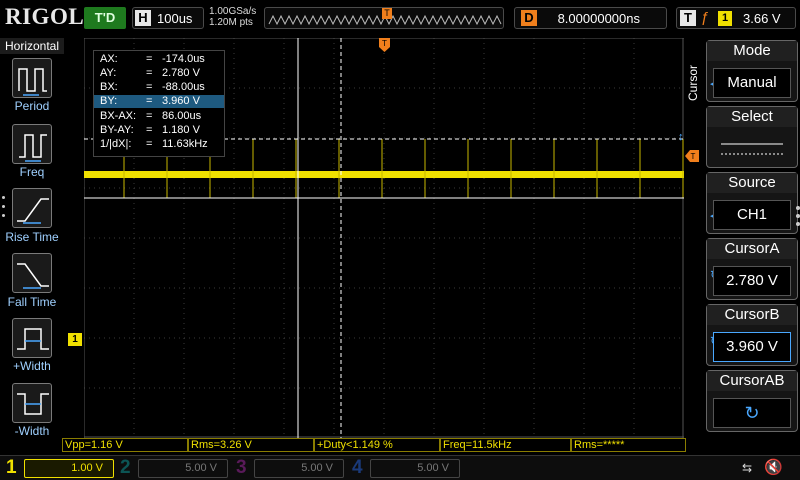 This screenshot has height=480, width=800. Describe the element at coordinates (75, 339) in the screenshot. I see `ch1-offset-marker: 1` at that location.